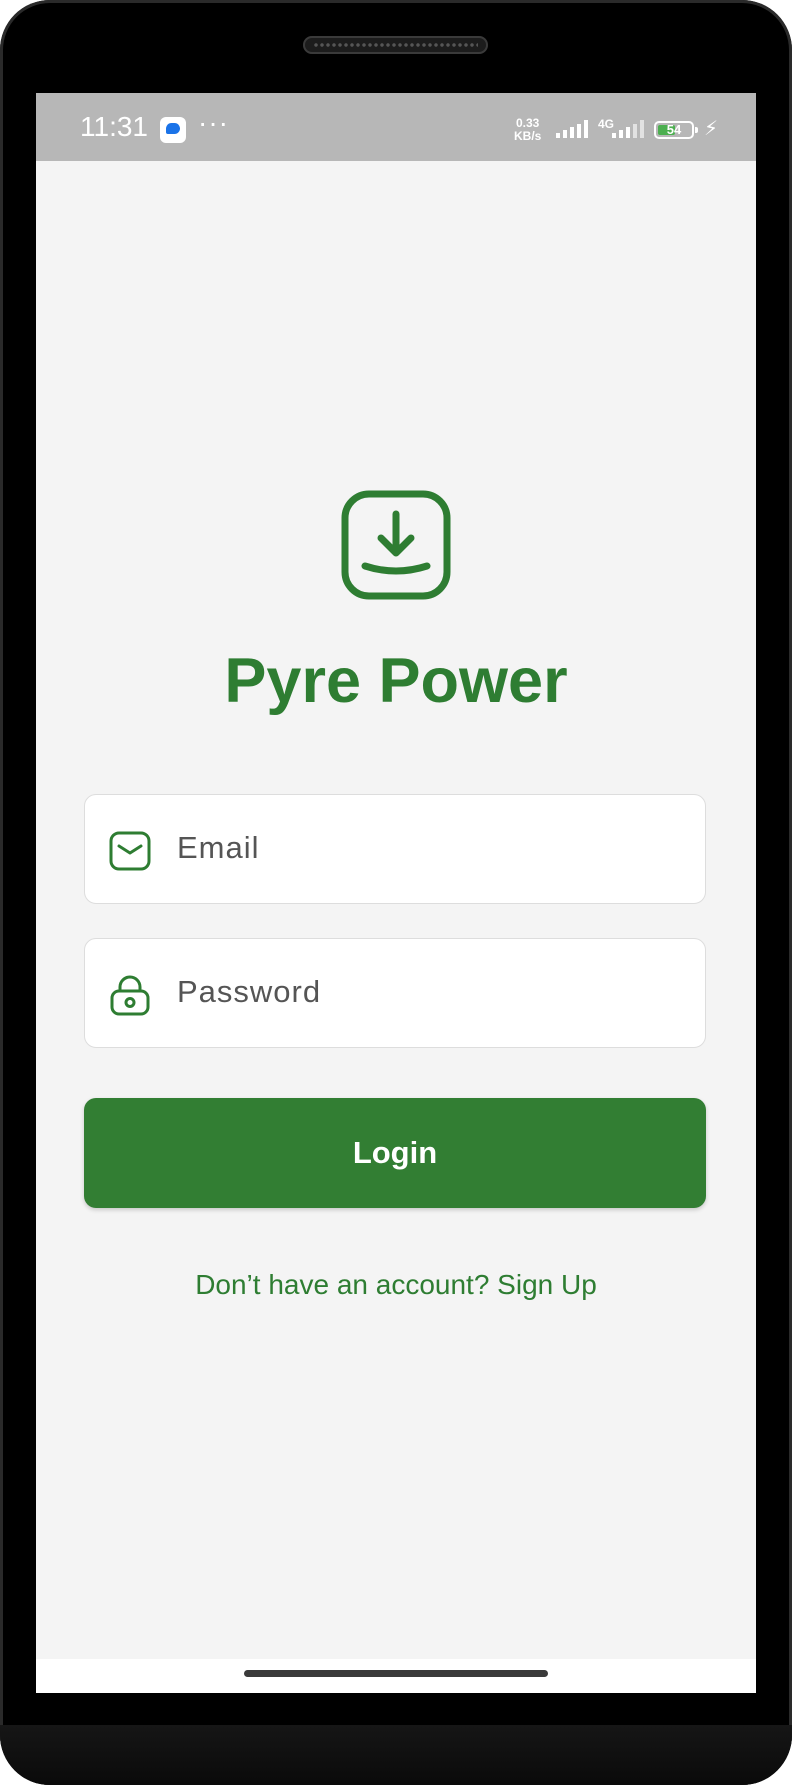 This screenshot has height=1785, width=792. I want to click on battery-level: 54, so click(674, 129).